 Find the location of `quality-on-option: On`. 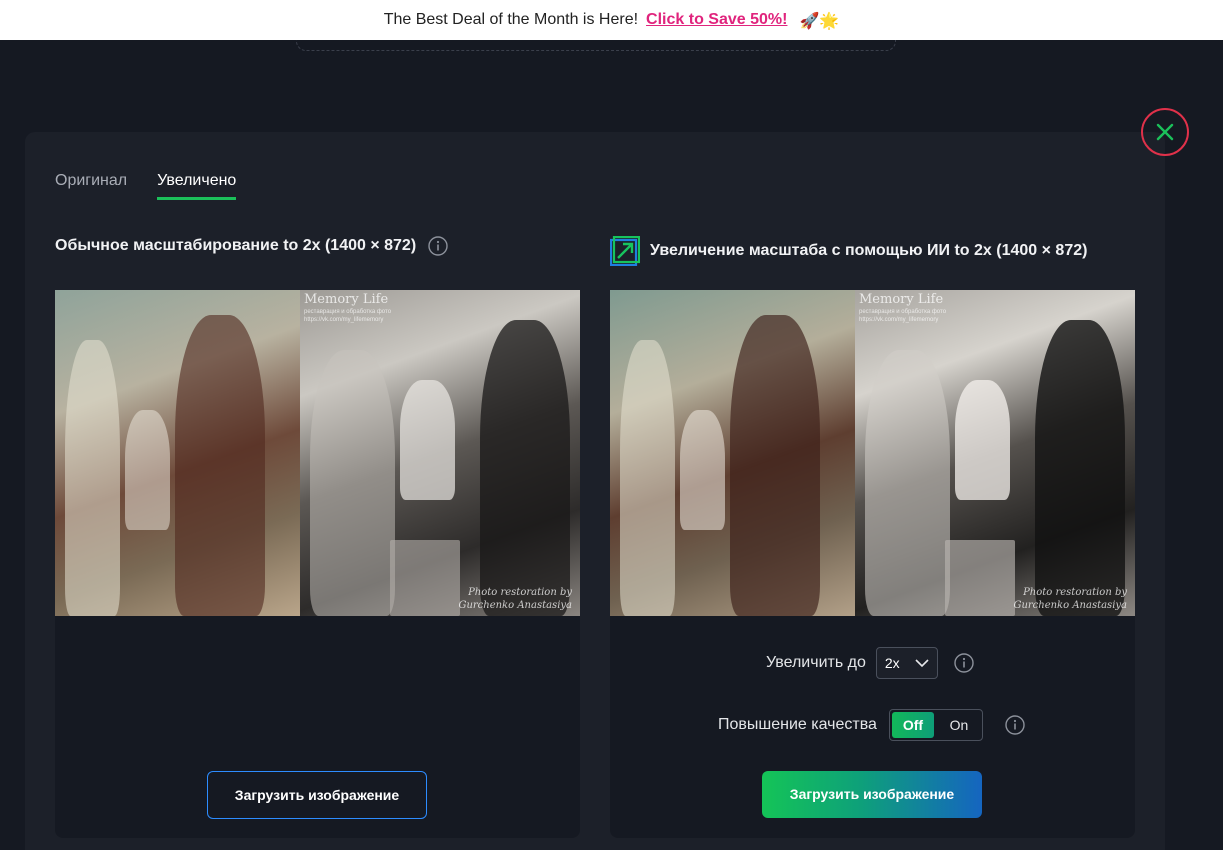

quality-on-option: On is located at coordinates (959, 725).